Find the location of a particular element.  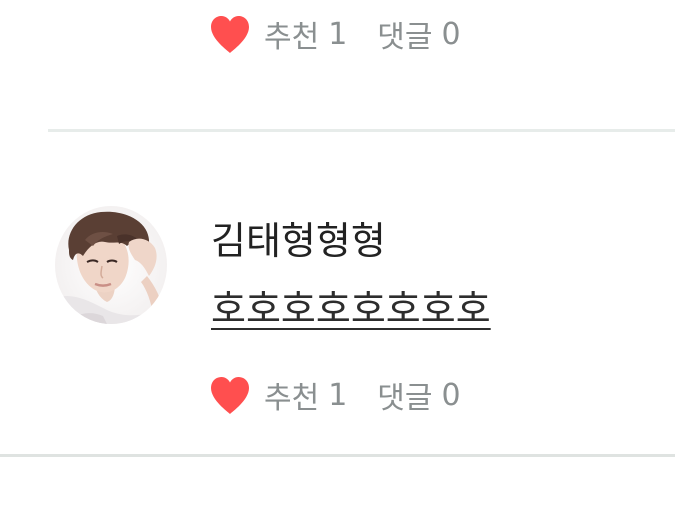

top-like-button: 추천 1 is located at coordinates (277, 34).